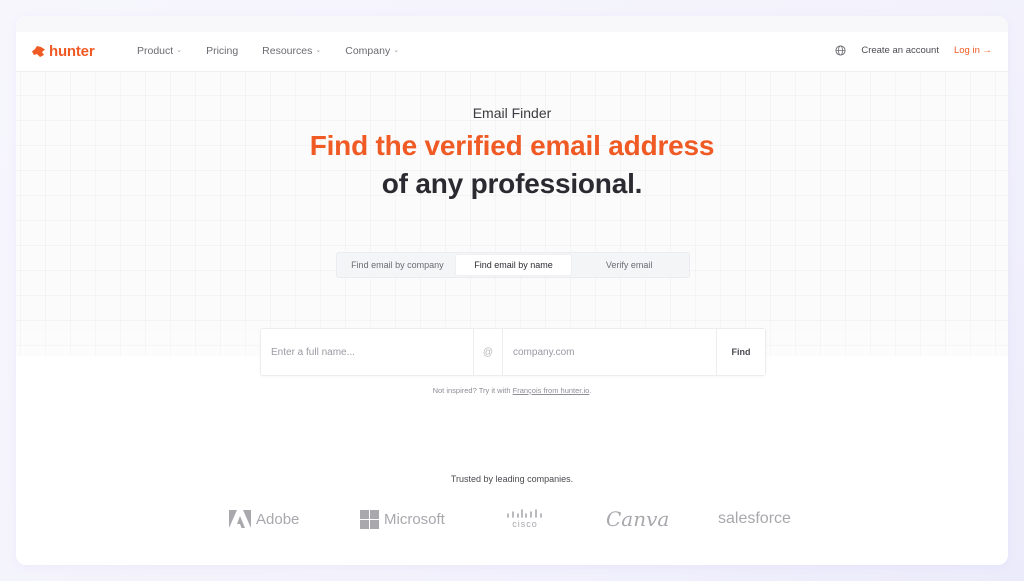  Describe the element at coordinates (524, 513) in the screenshot. I see `cisco-icon` at that location.